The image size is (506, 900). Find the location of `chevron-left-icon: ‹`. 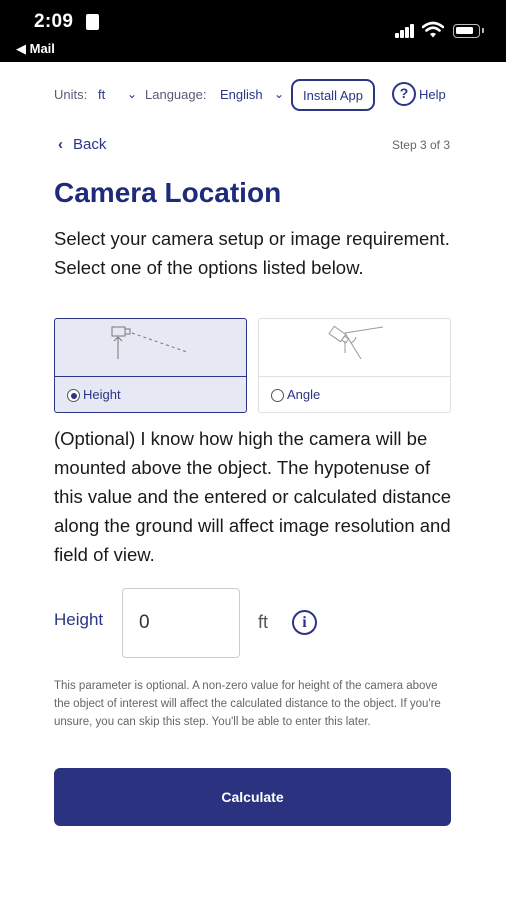

chevron-left-icon: ‹ is located at coordinates (60, 144).